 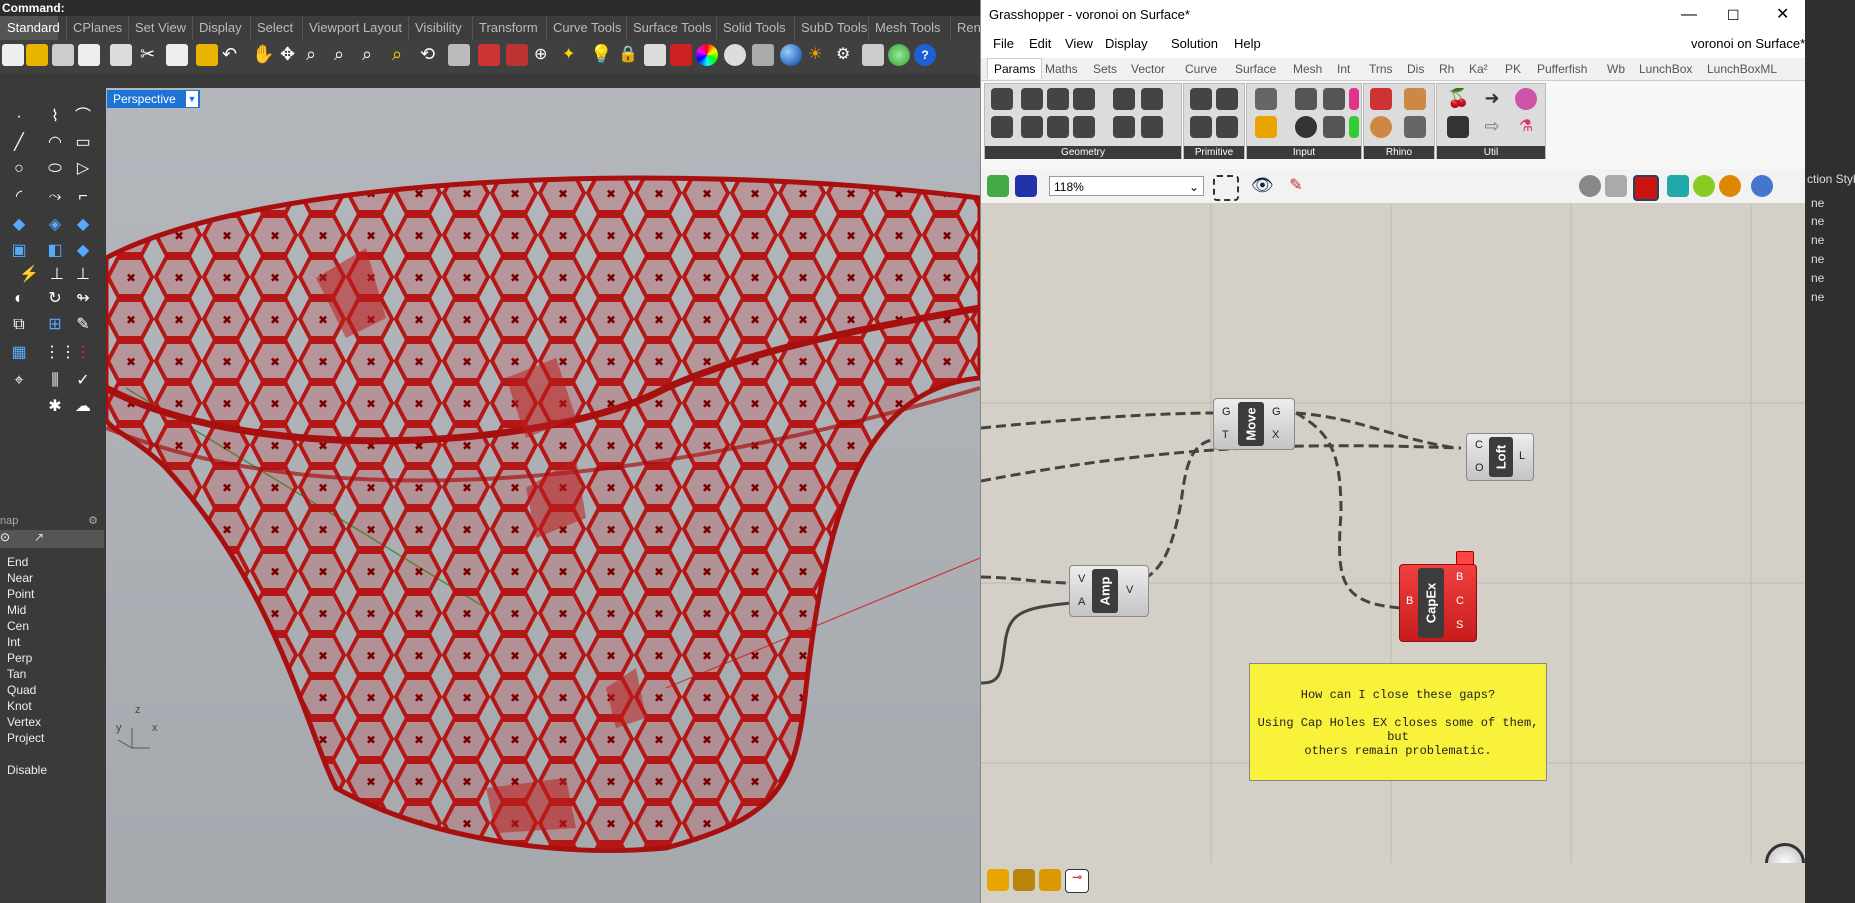 I want to click on style-row-5: ne, so click(x=1817, y=278).